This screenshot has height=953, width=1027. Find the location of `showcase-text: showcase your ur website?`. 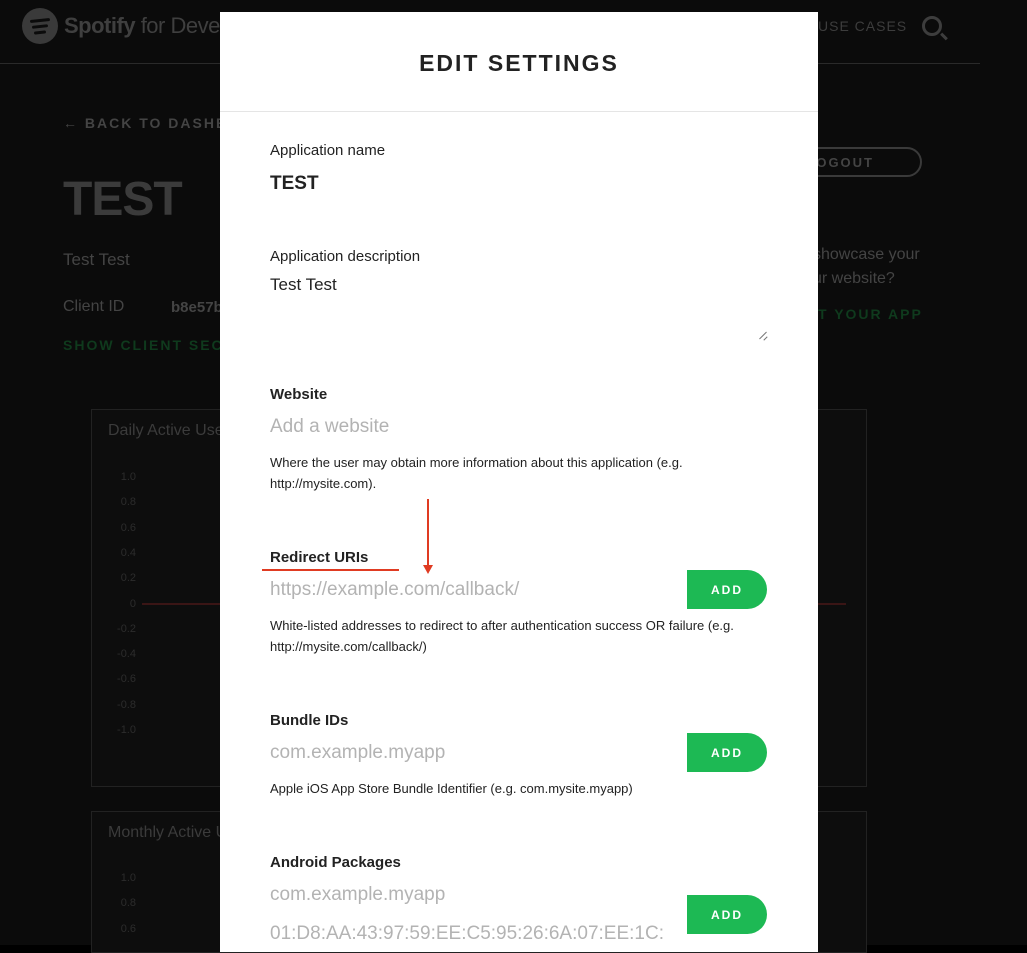

showcase-text: showcase your ur website? is located at coordinates (866, 266).